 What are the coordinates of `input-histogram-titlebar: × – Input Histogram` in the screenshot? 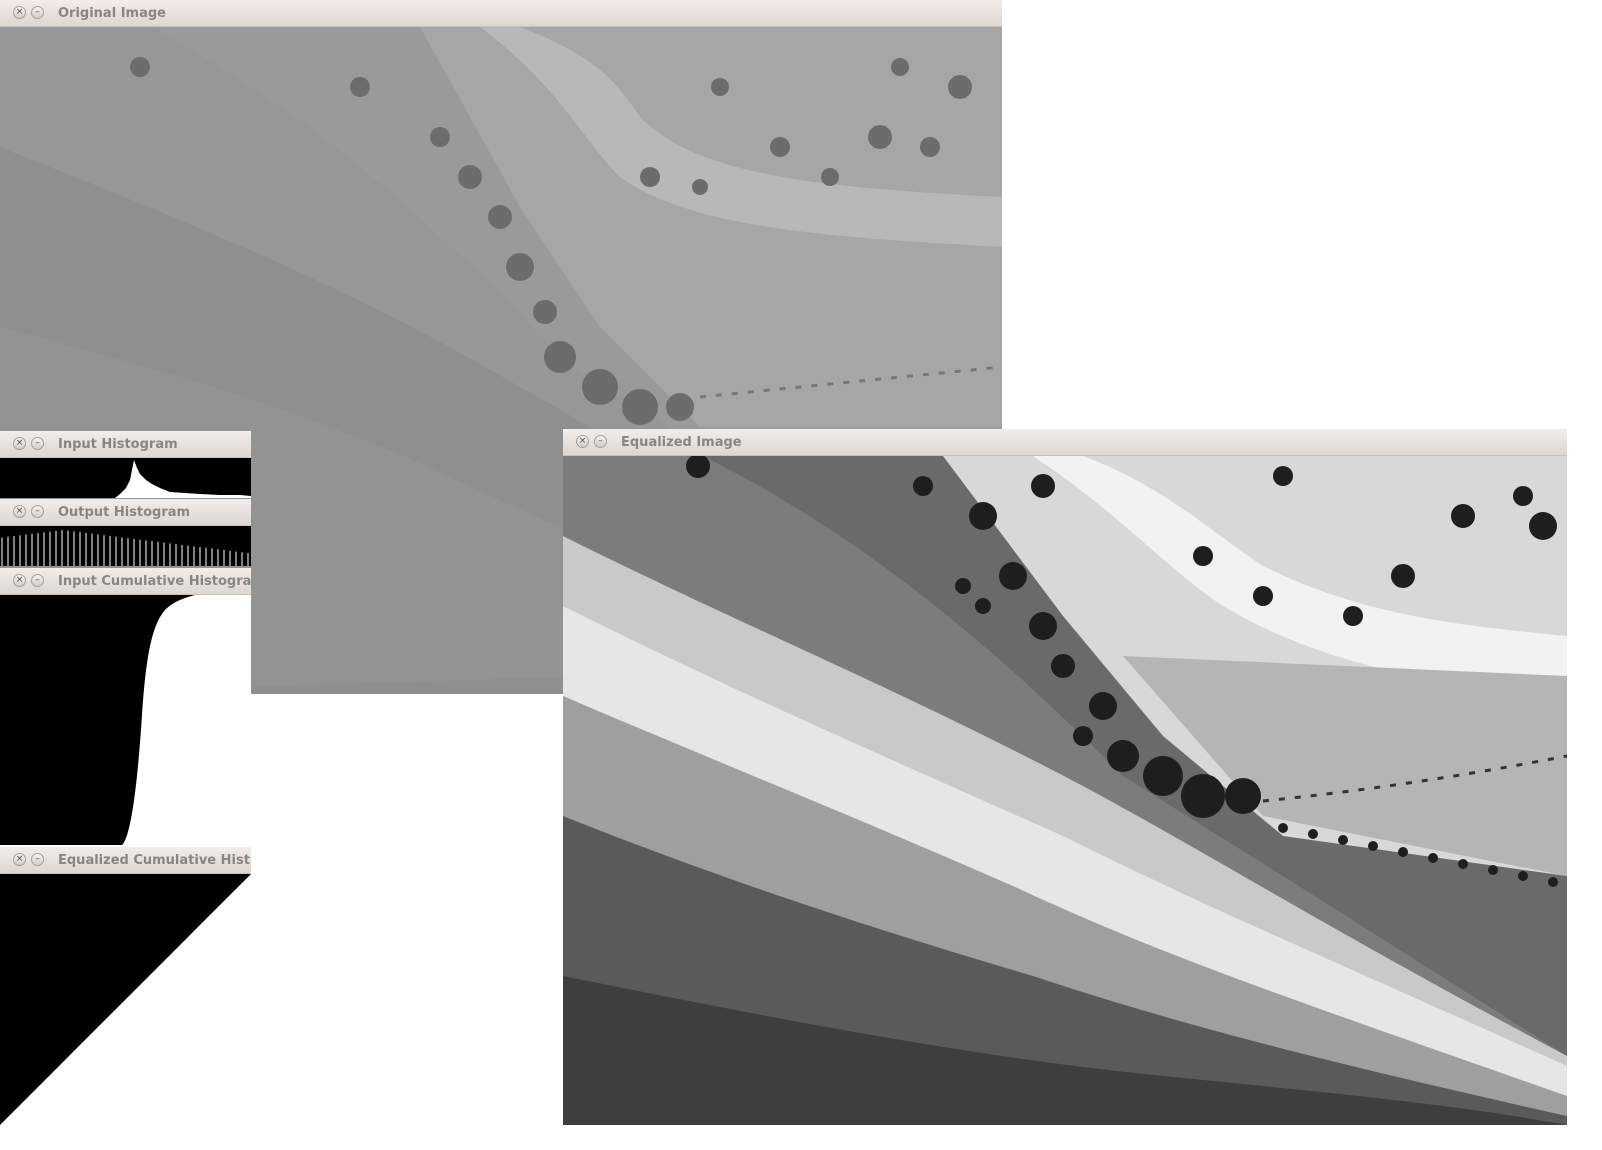 It's located at (125, 444).